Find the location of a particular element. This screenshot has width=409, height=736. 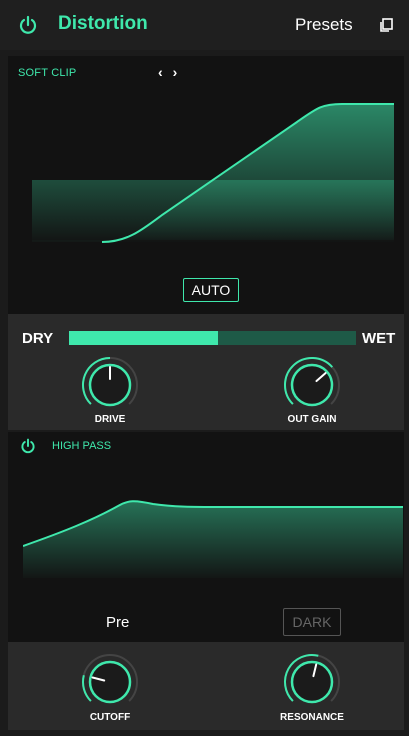

resonance-label: RESONANCE is located at coordinates (312, 717).